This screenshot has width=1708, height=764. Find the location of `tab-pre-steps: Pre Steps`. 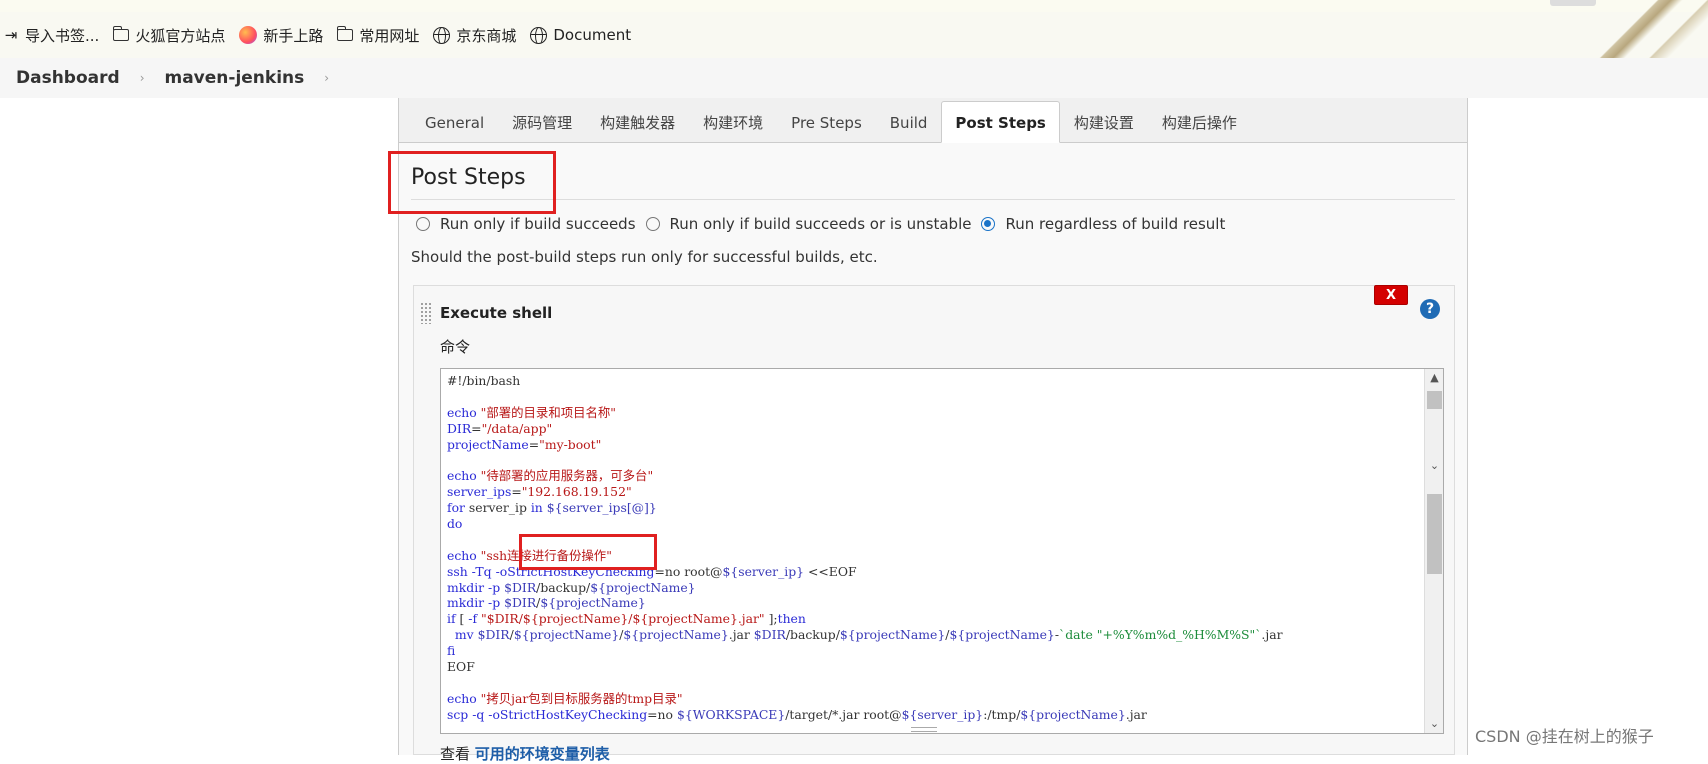

tab-pre-steps: Pre Steps is located at coordinates (826, 125).